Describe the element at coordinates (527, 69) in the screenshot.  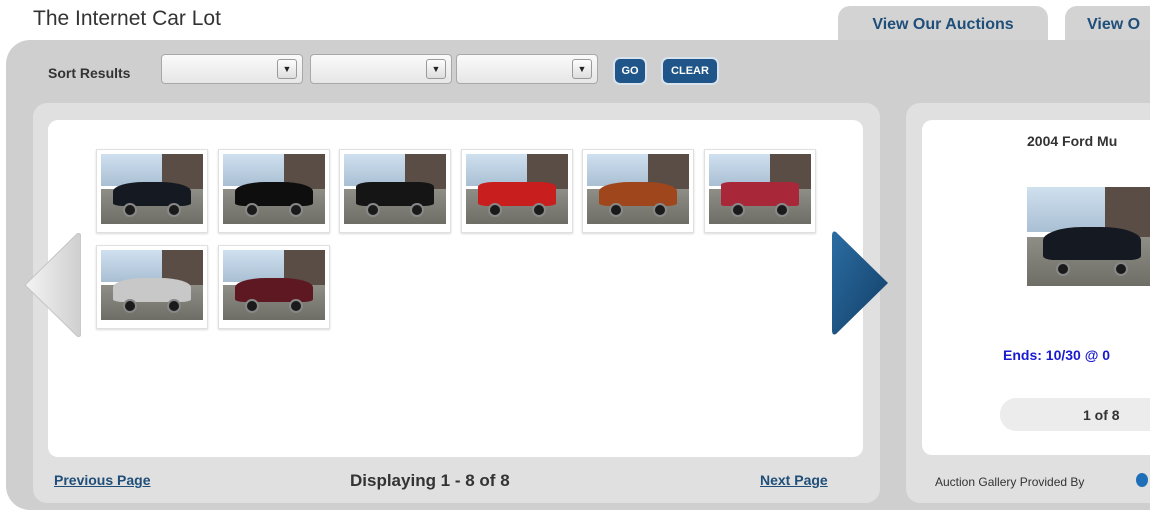
I see `sort-select-3: ▼` at that location.